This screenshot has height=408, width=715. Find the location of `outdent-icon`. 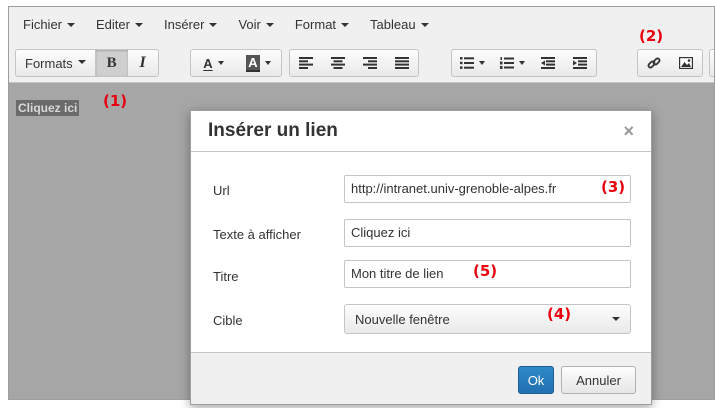

outdent-icon is located at coordinates (548, 63).